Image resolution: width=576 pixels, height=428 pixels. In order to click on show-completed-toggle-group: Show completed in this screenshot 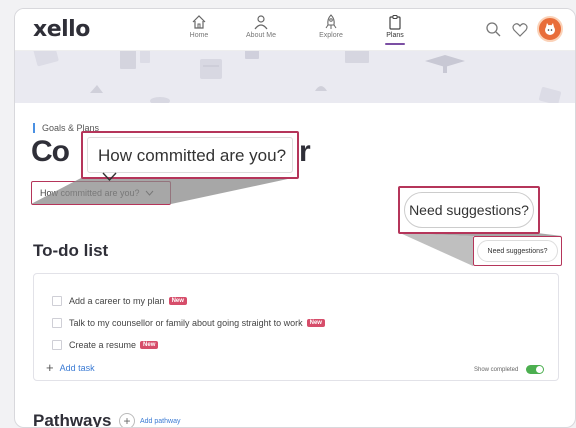, I will do `click(509, 369)`.